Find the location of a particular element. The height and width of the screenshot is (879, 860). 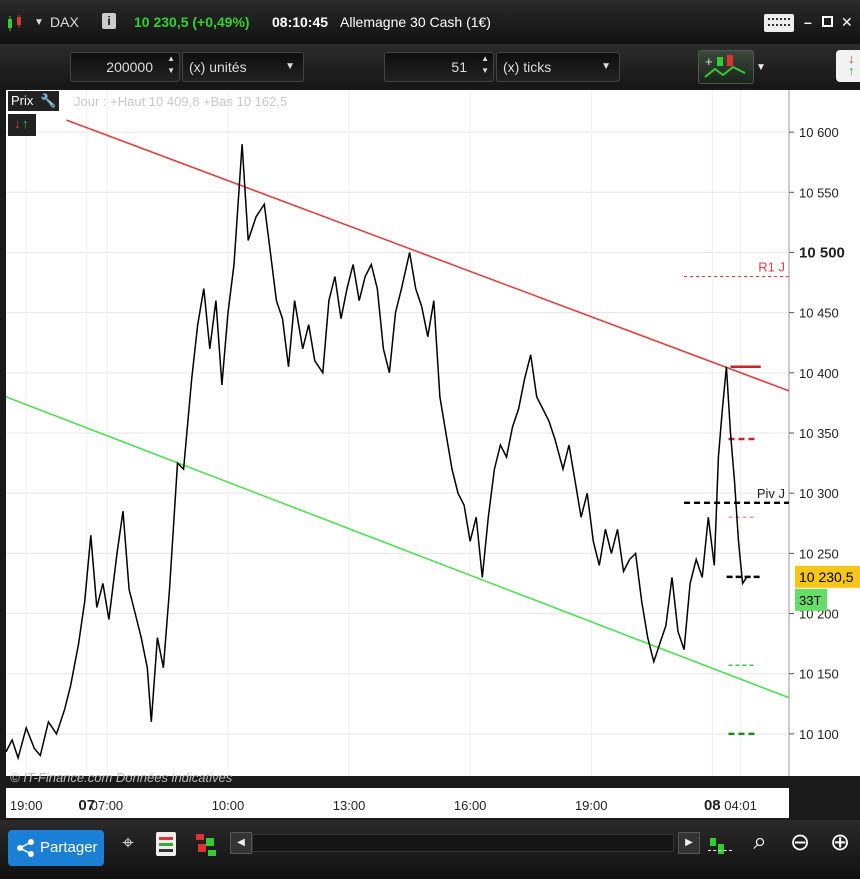

share-icon is located at coordinates (25, 848).